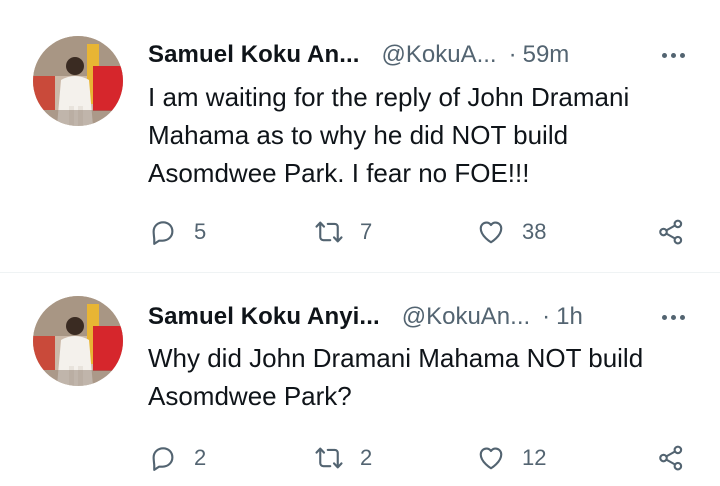 Image resolution: width=720 pixels, height=486 pixels. Describe the element at coordinates (569, 317) in the screenshot. I see `timestamp: 1h` at that location.